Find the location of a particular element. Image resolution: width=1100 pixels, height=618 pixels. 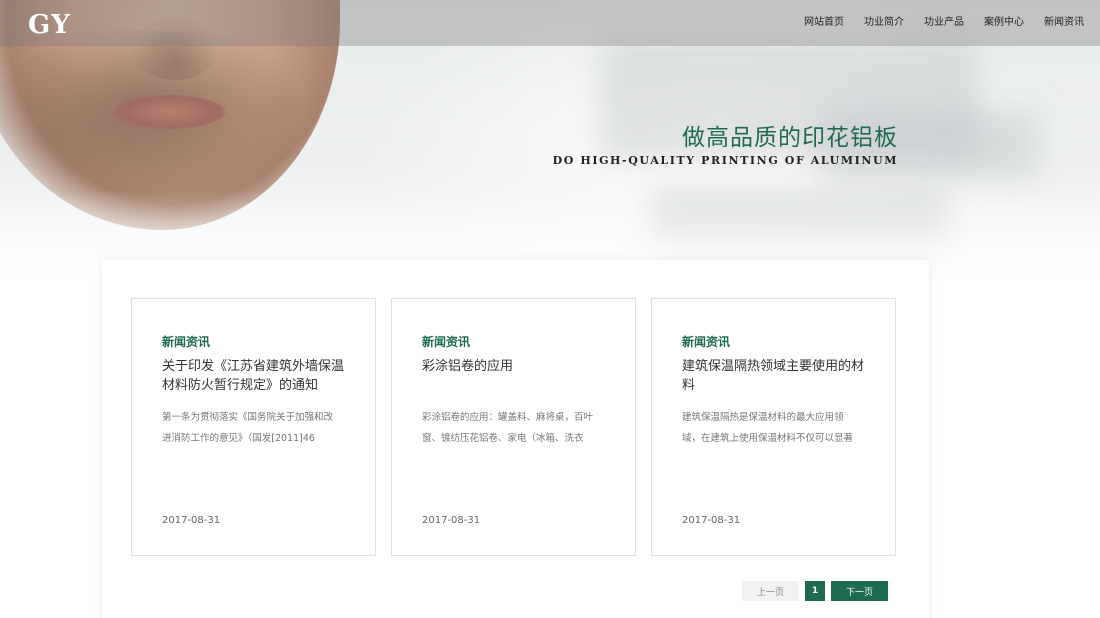

hero-slogan-en: DO HIGH-QUALITY PRINTING OF ALUMINUM is located at coordinates (725, 160).